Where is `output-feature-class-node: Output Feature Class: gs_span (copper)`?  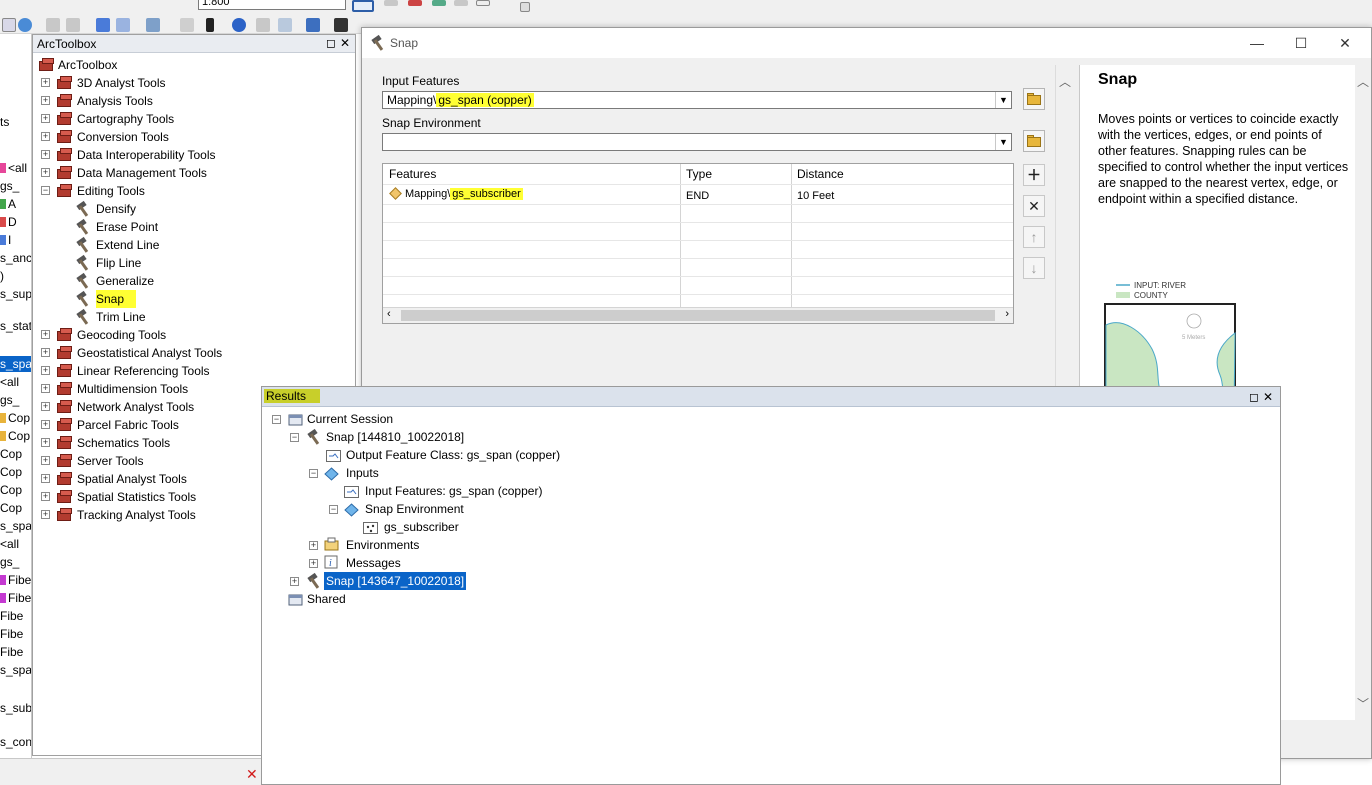
output-feature-class-node: Output Feature Class: gs_span (copper) is located at coordinates (453, 455).